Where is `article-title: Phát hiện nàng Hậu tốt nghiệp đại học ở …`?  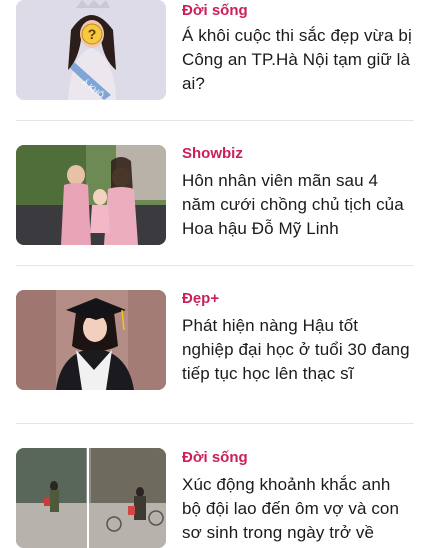
article-title: Phát hiện nàng Hậu tốt nghiệp đại học ở … is located at coordinates (298, 350).